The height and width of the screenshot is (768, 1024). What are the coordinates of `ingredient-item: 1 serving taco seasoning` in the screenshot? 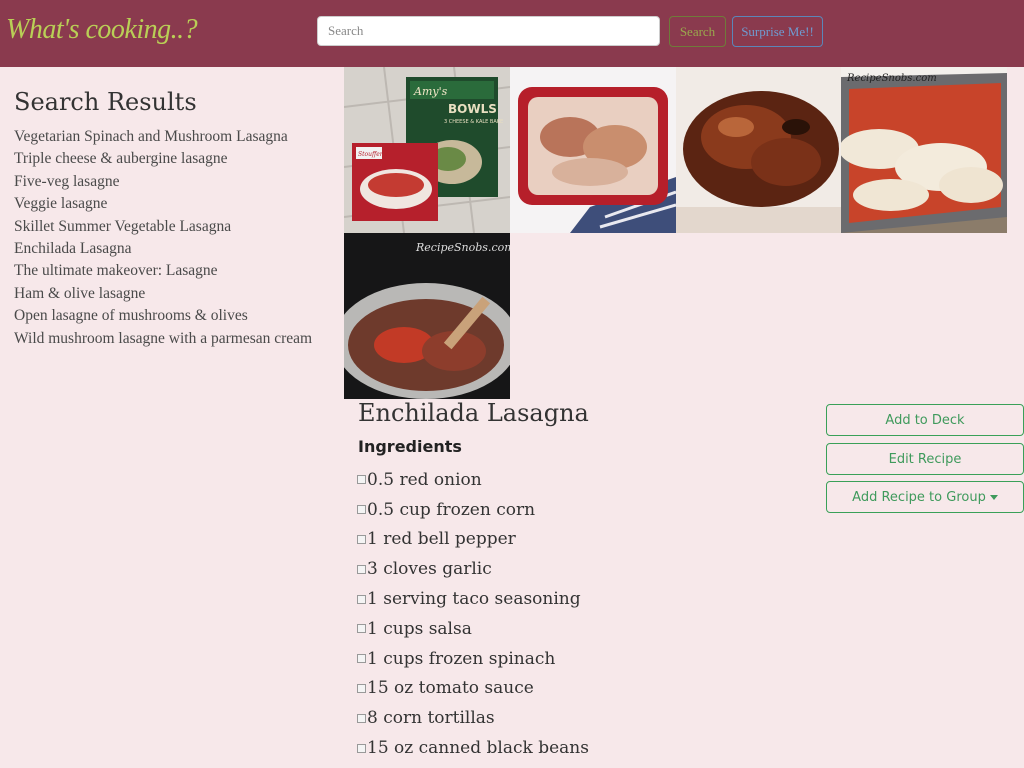 It's located at (473, 599).